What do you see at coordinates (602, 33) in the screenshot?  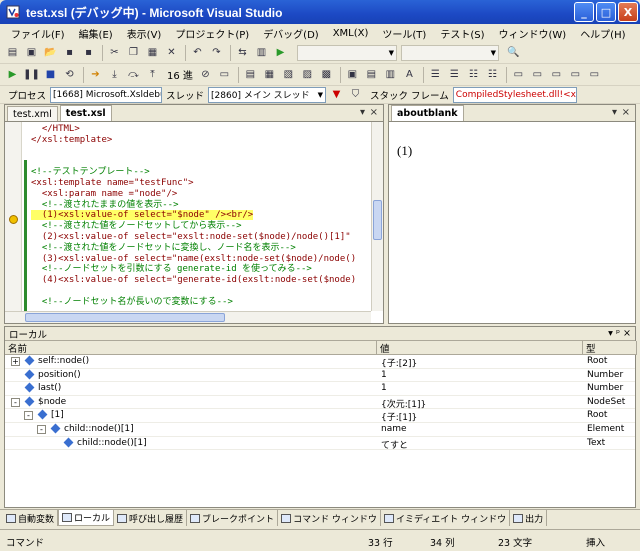 I see `menu-help: ヘルプ(H)` at bounding box center [602, 33].